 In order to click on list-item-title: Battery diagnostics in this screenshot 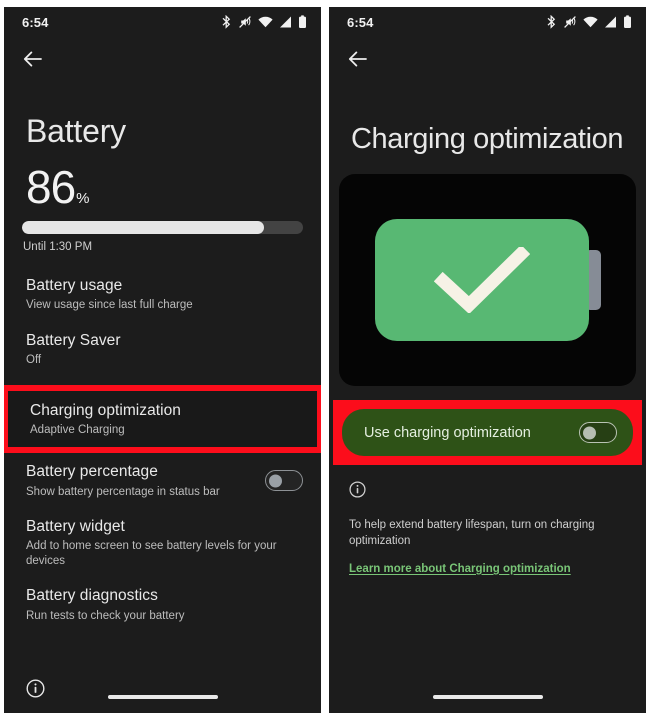, I will do `click(92, 596)`.